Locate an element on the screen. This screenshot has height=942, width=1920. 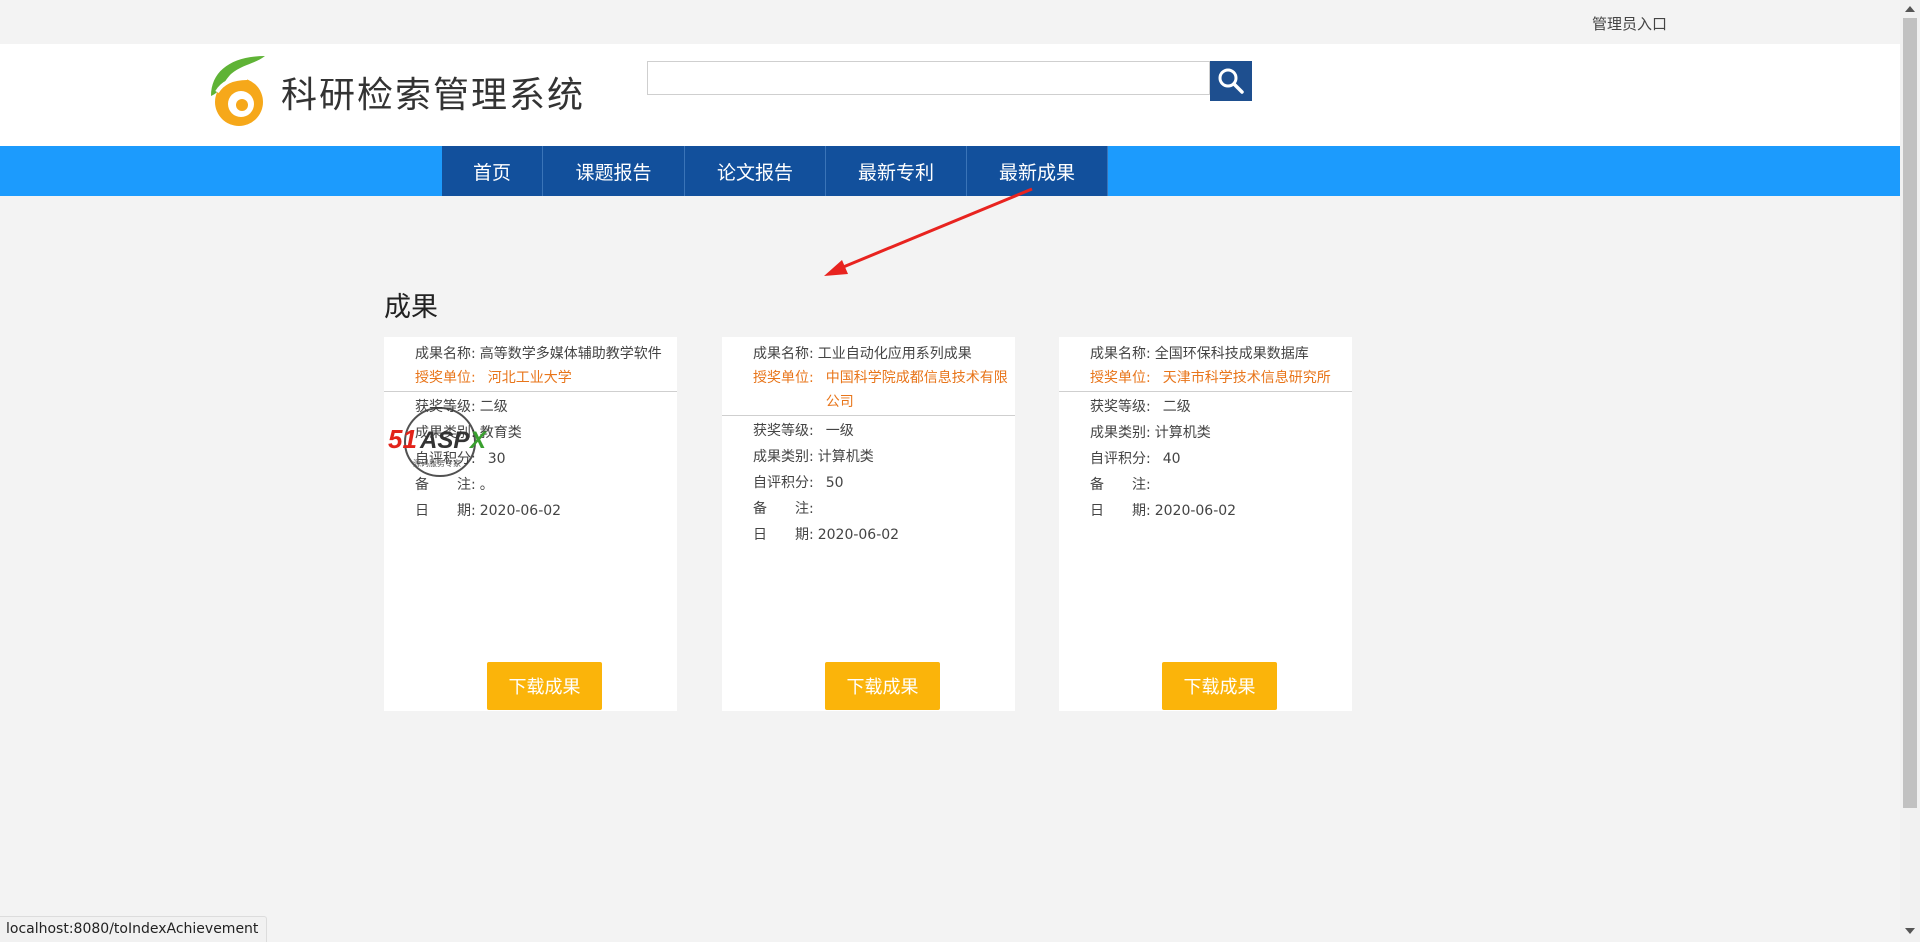
svg-text: 51 is located at coordinates (402, 439).